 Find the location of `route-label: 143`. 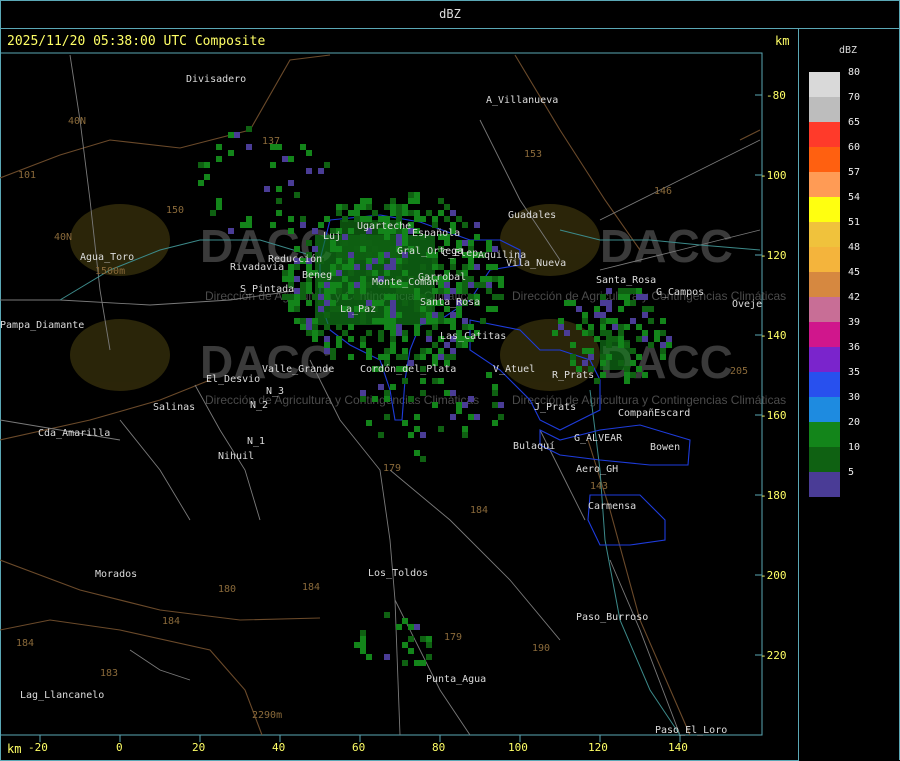

route-label: 143 is located at coordinates (599, 486).